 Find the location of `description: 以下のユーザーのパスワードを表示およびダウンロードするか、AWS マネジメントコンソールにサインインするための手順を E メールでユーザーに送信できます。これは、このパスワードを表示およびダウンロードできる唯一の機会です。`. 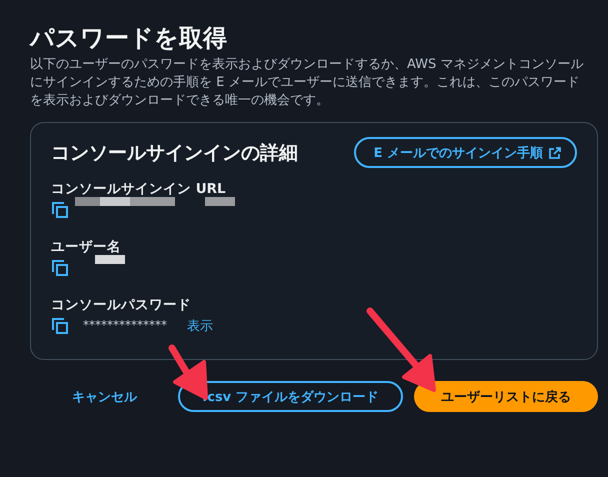

description: 以下のユーザーのパスワードを表示およびダウンロードするか、AWS マネジメントコンソールにサインインするための手順を E メールでユーザーに送信できます。これは、このパスワードを表示およびダウンロードできる唯一の機会です。 is located at coordinates (307, 83).